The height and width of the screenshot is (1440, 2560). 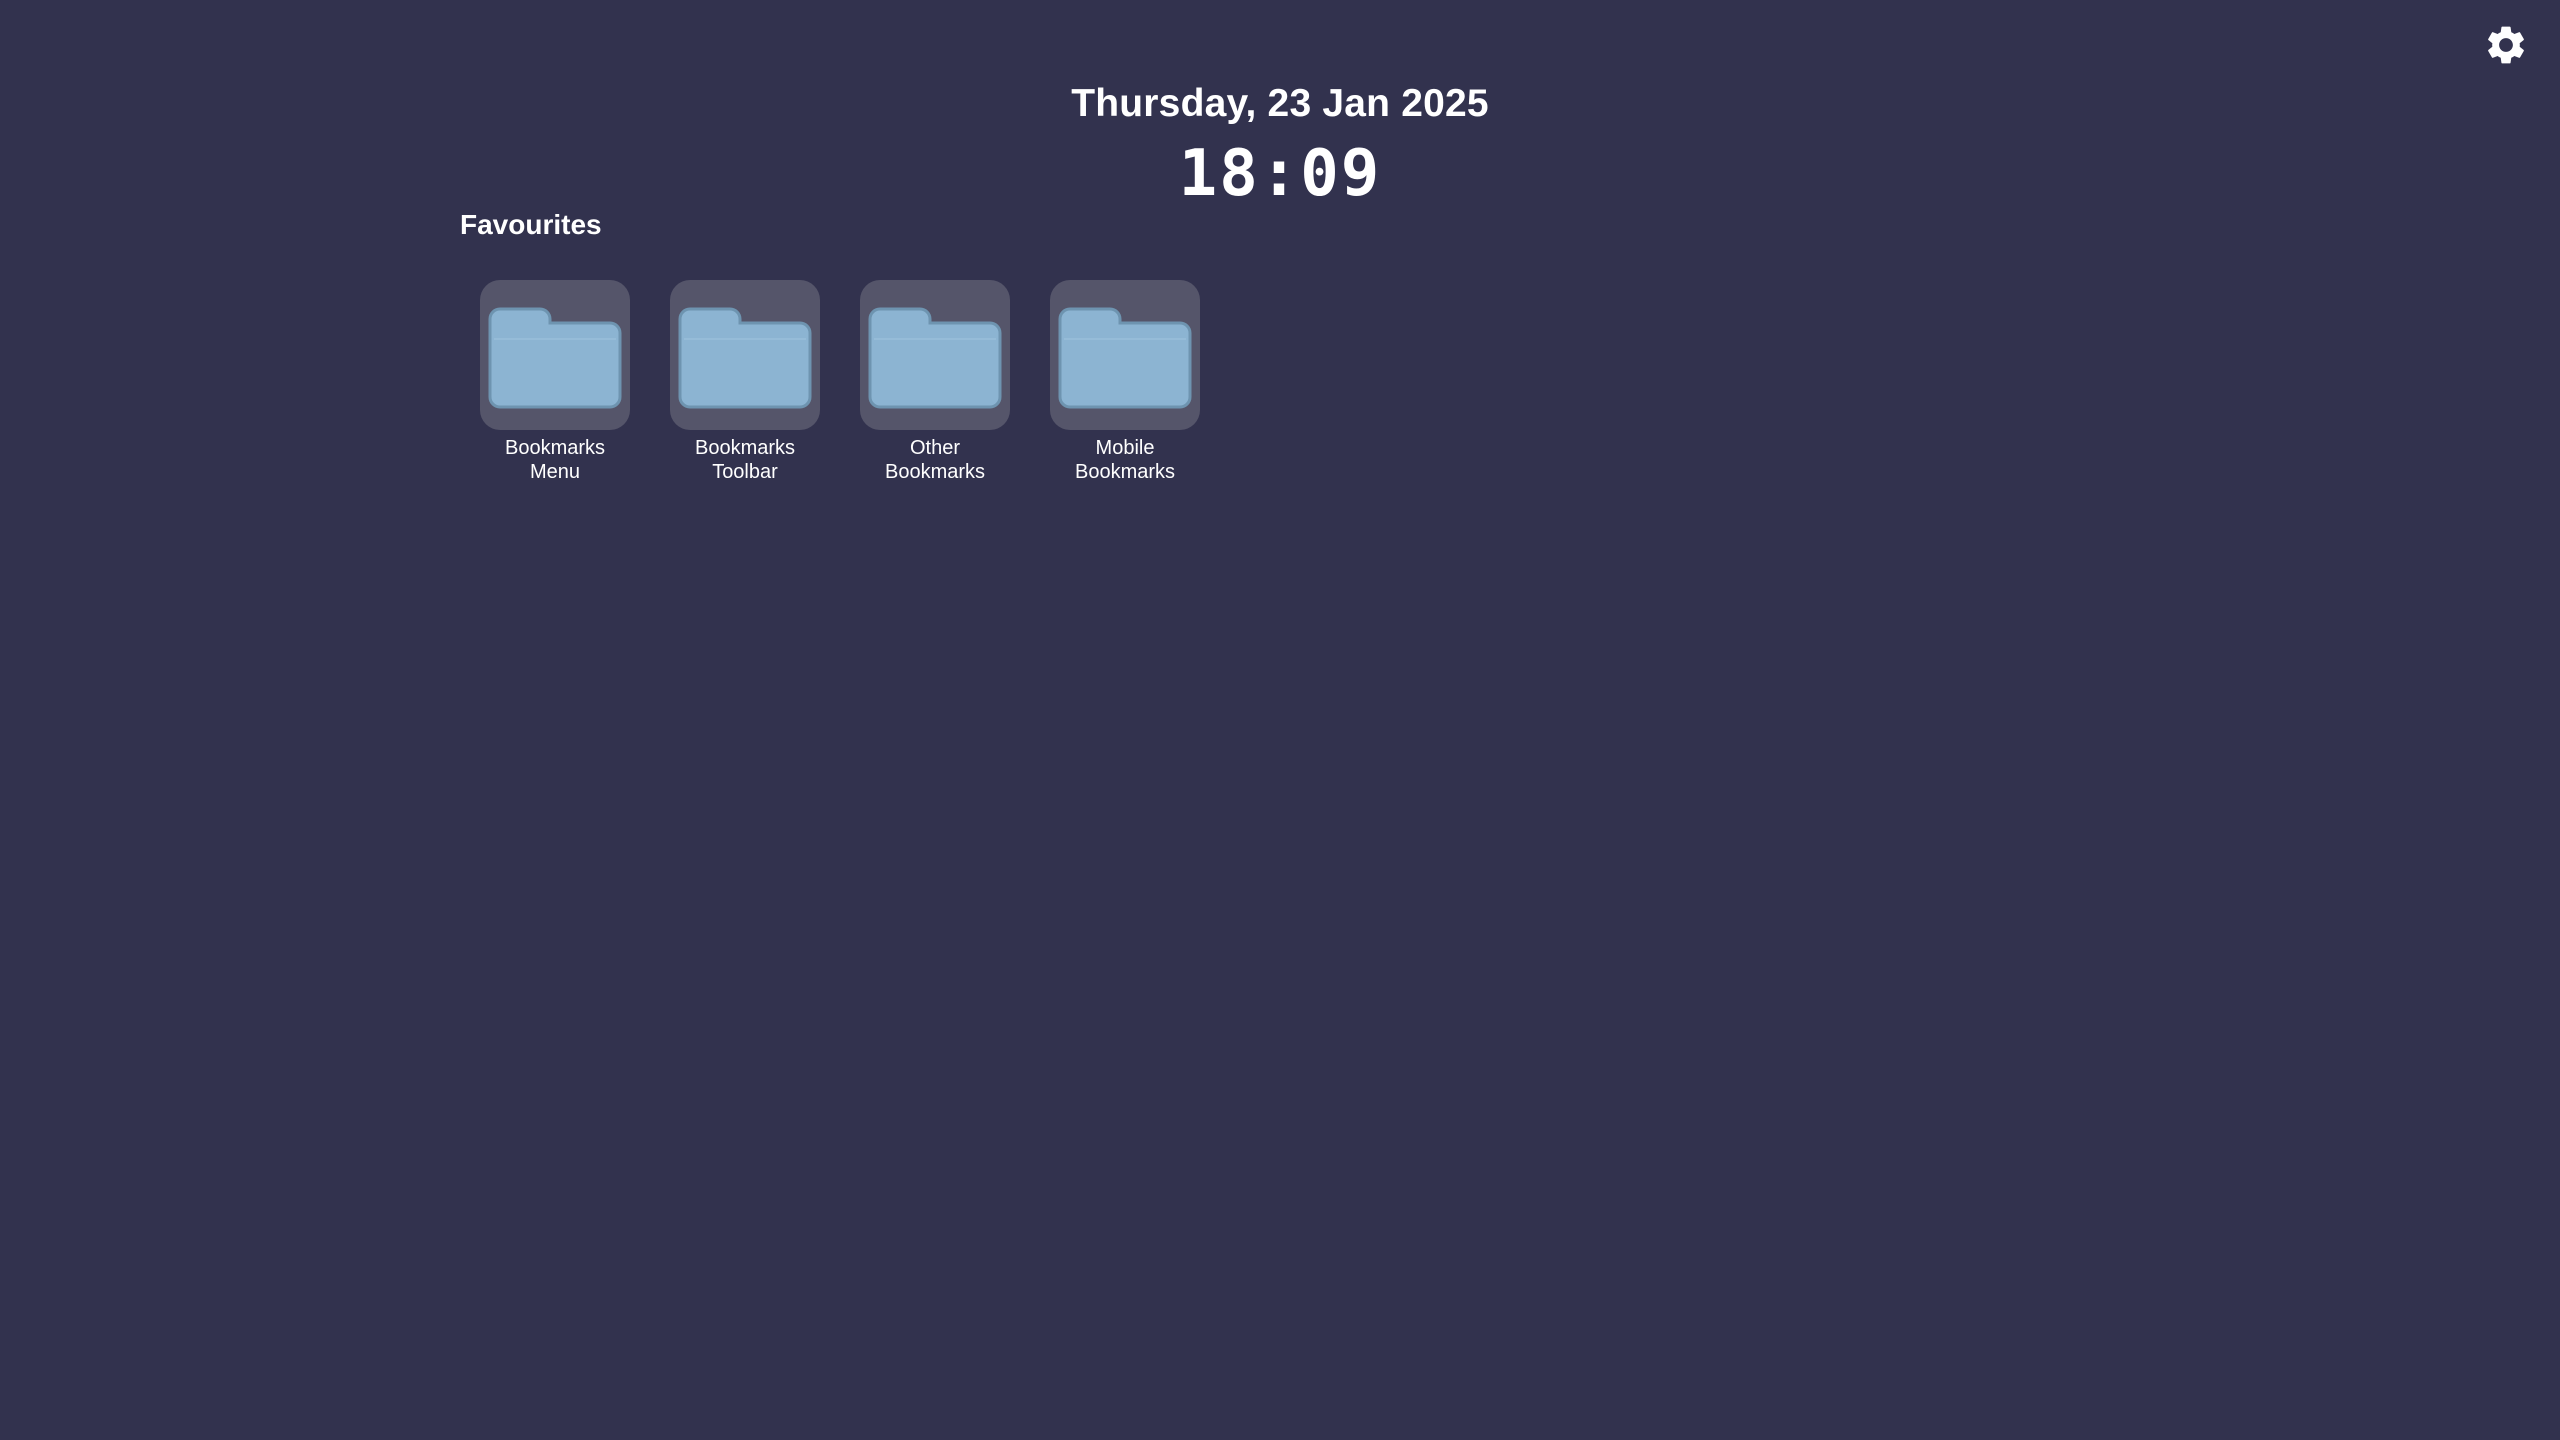 I want to click on favourites-title: Favourites, so click(x=531, y=224).